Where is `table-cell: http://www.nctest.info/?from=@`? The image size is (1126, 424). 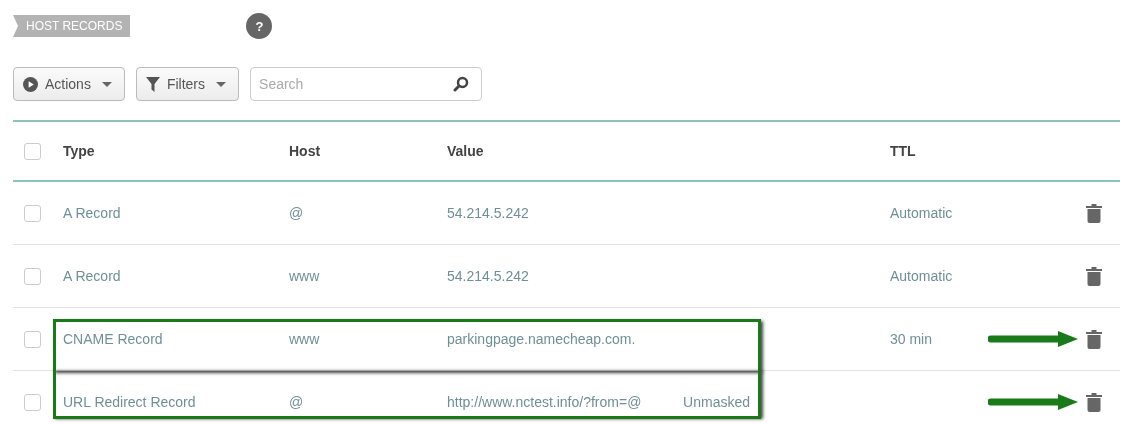
table-cell: http://www.nctest.info/?from=@ is located at coordinates (544, 402).